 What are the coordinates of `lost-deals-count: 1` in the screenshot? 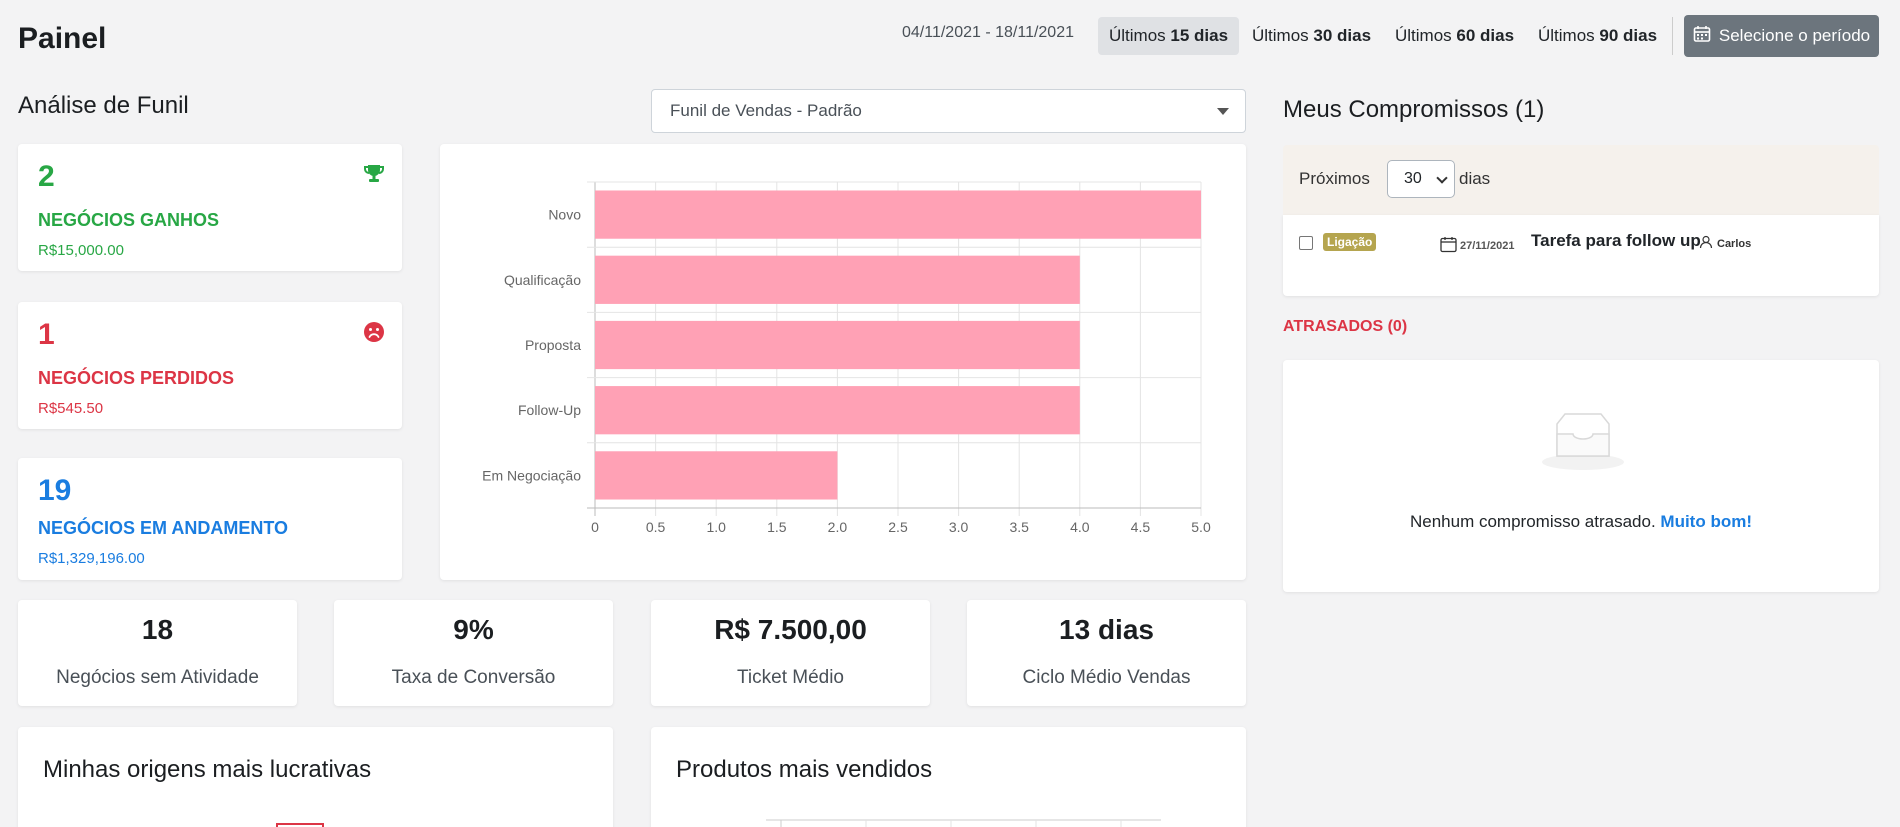 It's located at (46, 334).